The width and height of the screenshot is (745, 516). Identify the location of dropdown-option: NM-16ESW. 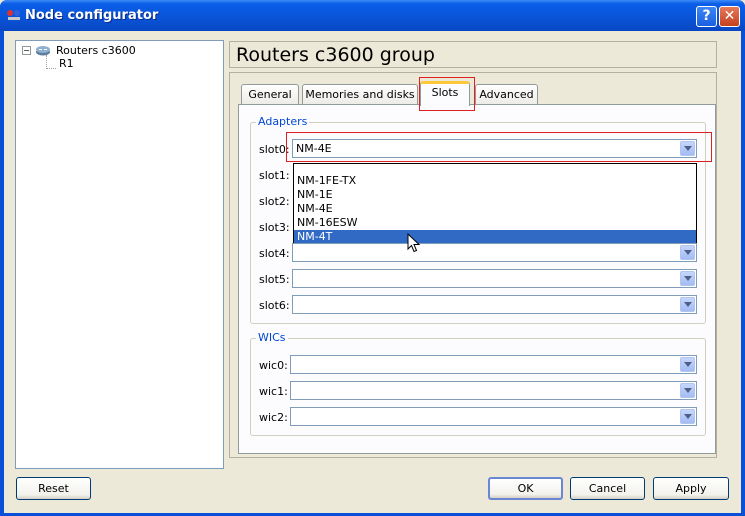
(495, 222).